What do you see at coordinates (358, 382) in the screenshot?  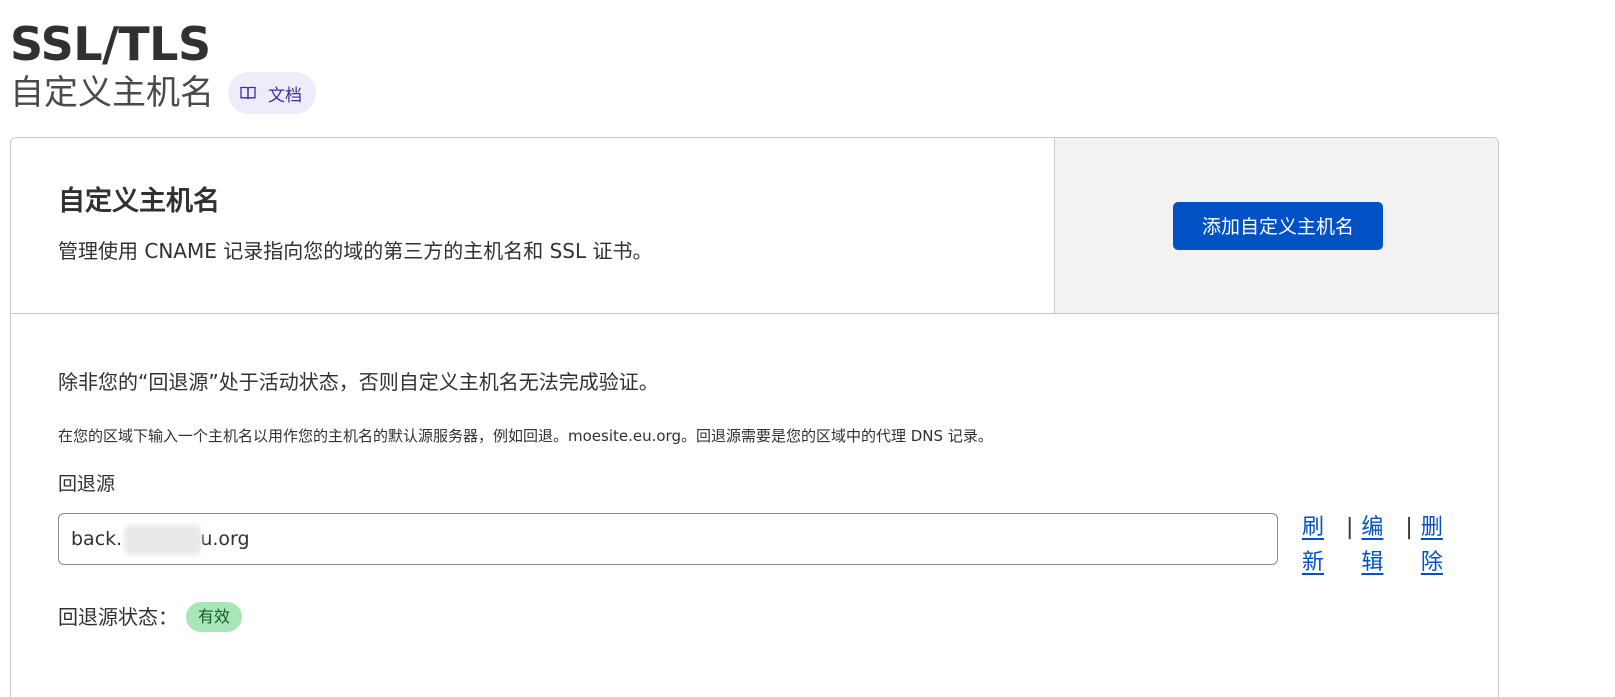 I see `fallback-warning: 除非您的“回退源”处于活动状态，否则自定义主机名无法完成验证。` at bounding box center [358, 382].